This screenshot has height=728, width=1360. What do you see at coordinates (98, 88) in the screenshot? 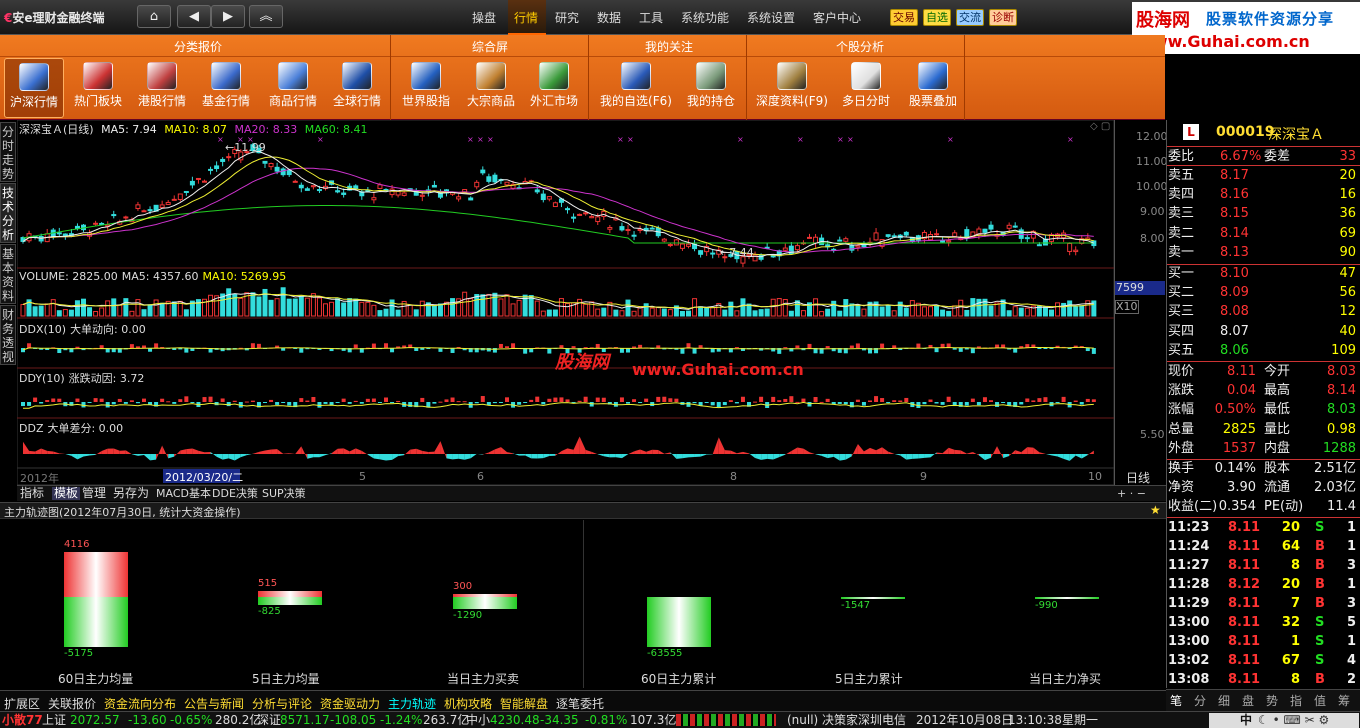
I see `ribbon-tool-1: 热门板块` at bounding box center [98, 88].